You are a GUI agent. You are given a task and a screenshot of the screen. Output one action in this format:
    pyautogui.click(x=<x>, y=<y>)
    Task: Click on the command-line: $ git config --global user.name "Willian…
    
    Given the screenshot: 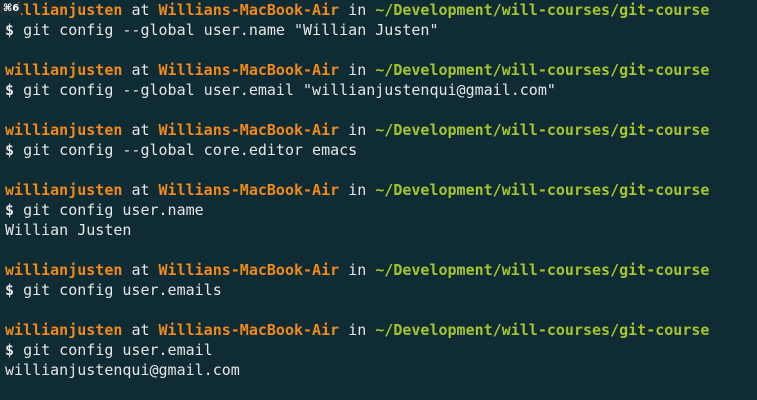 What is the action you would take?
    pyautogui.click(x=381, y=30)
    